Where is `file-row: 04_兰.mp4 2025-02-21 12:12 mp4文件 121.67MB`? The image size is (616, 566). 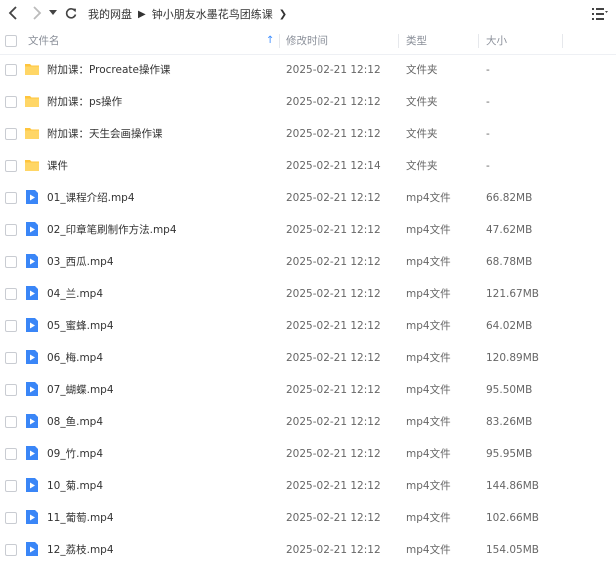
file-row: 04_兰.mp4 2025-02-21 12:12 mp4文件 121.67MB is located at coordinates (308, 294).